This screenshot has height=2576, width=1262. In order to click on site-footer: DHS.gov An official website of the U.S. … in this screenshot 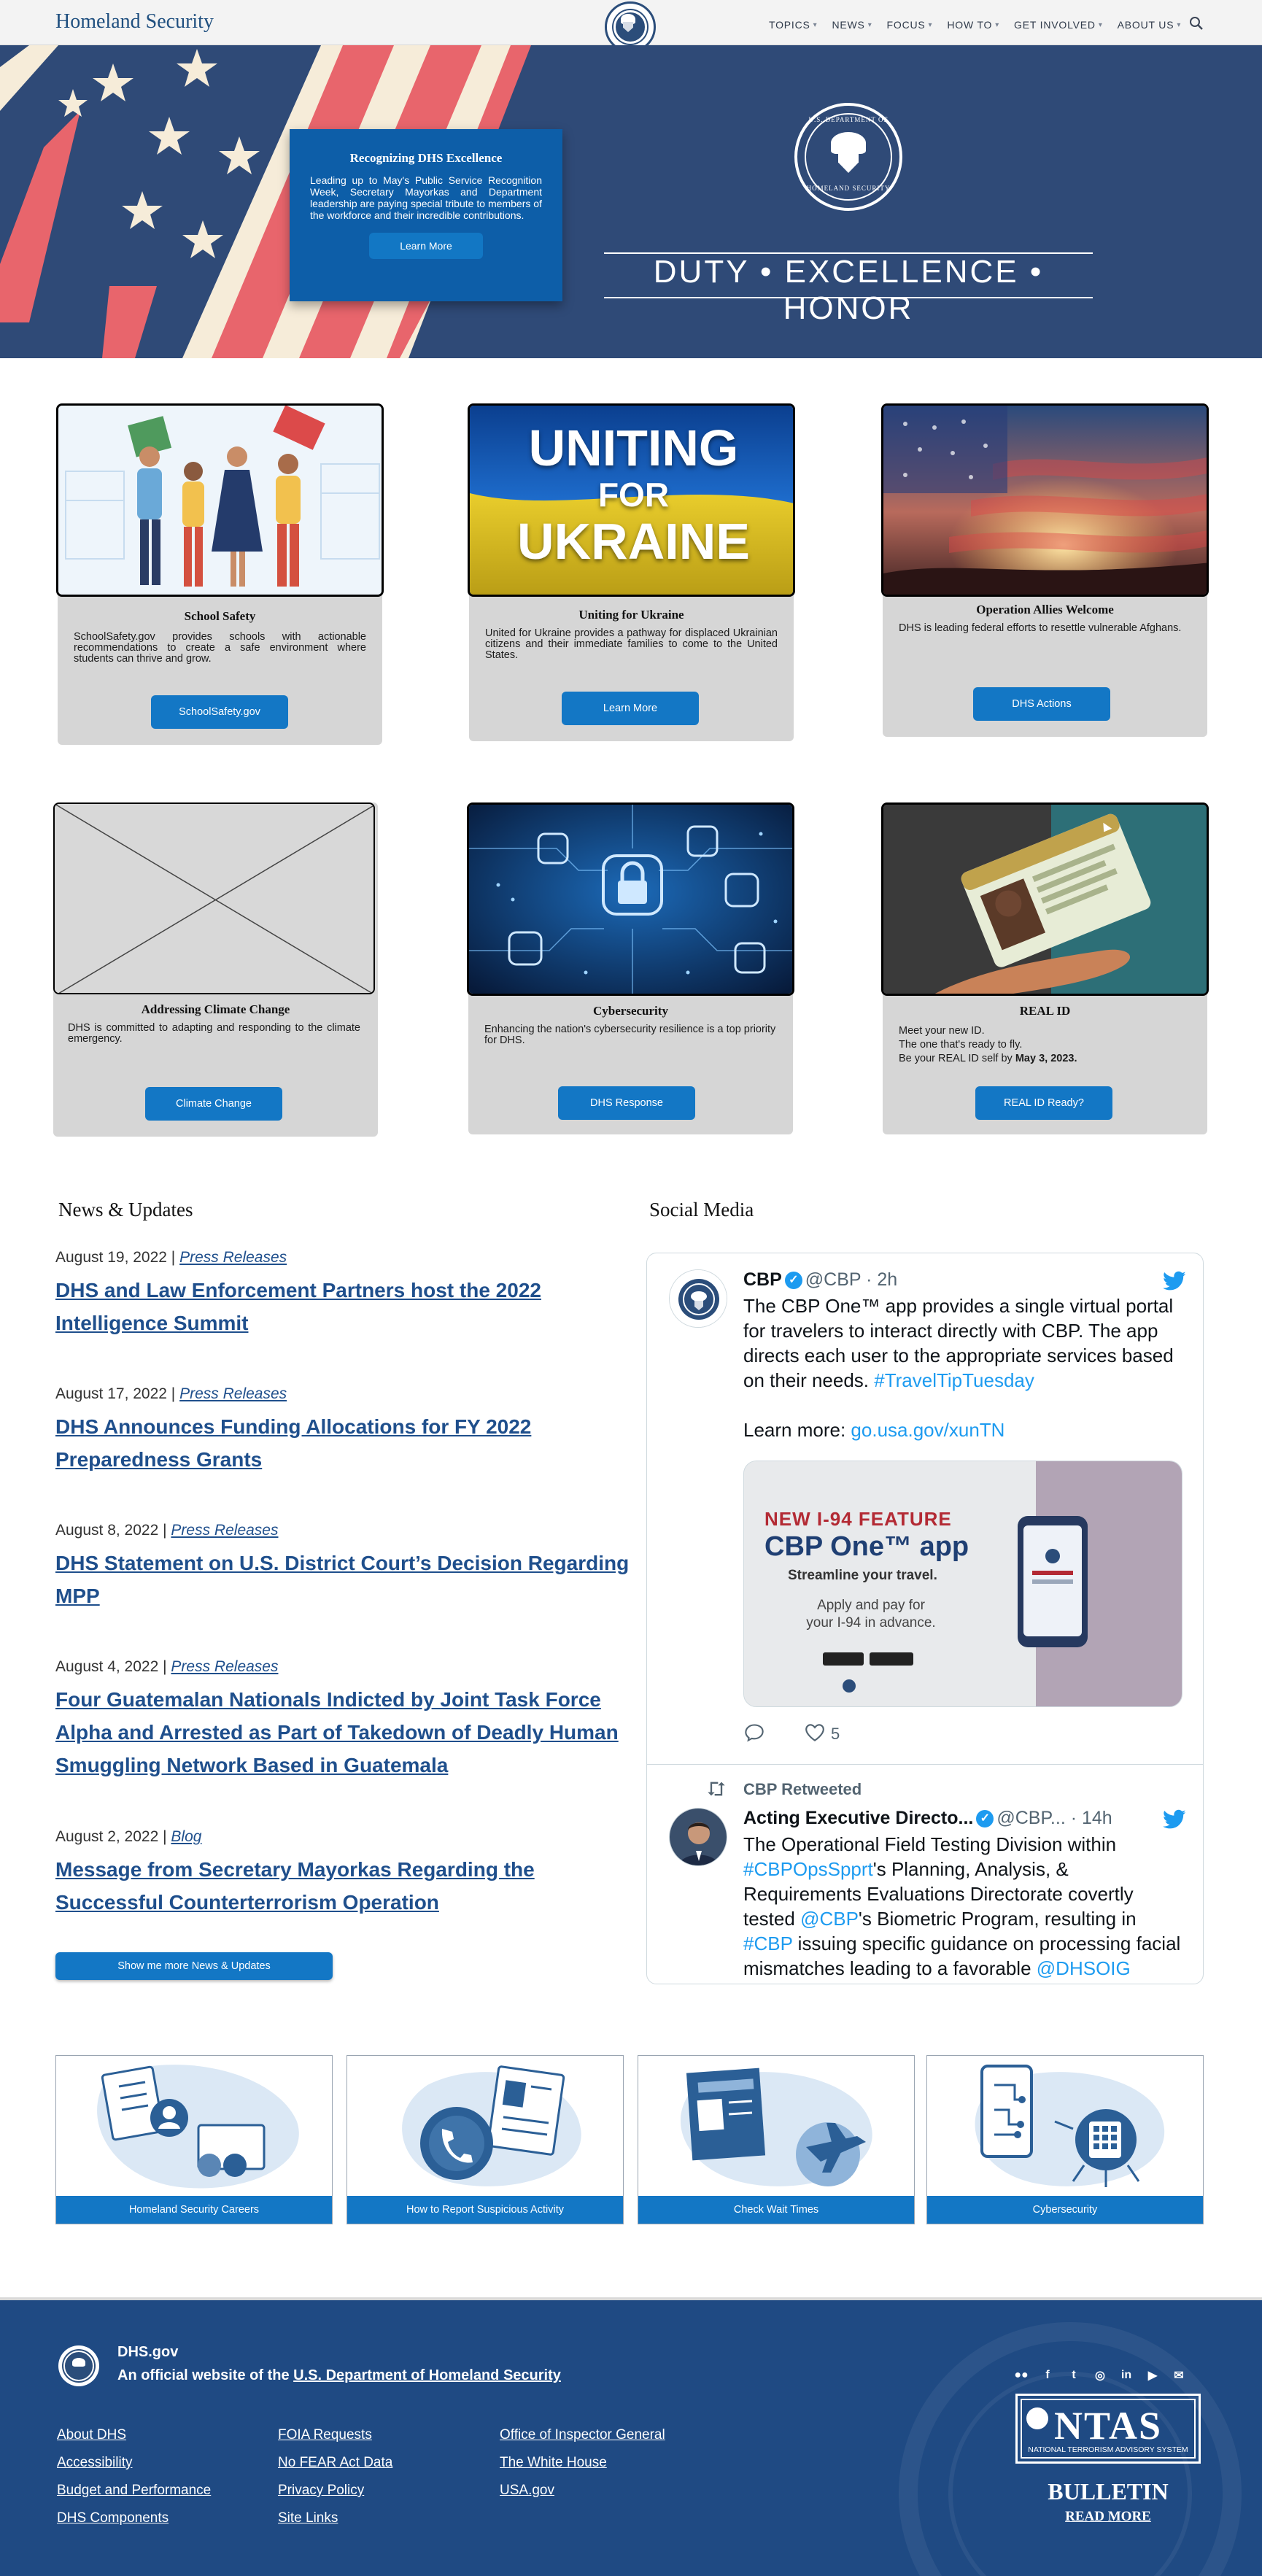, I will do `click(631, 2436)`.